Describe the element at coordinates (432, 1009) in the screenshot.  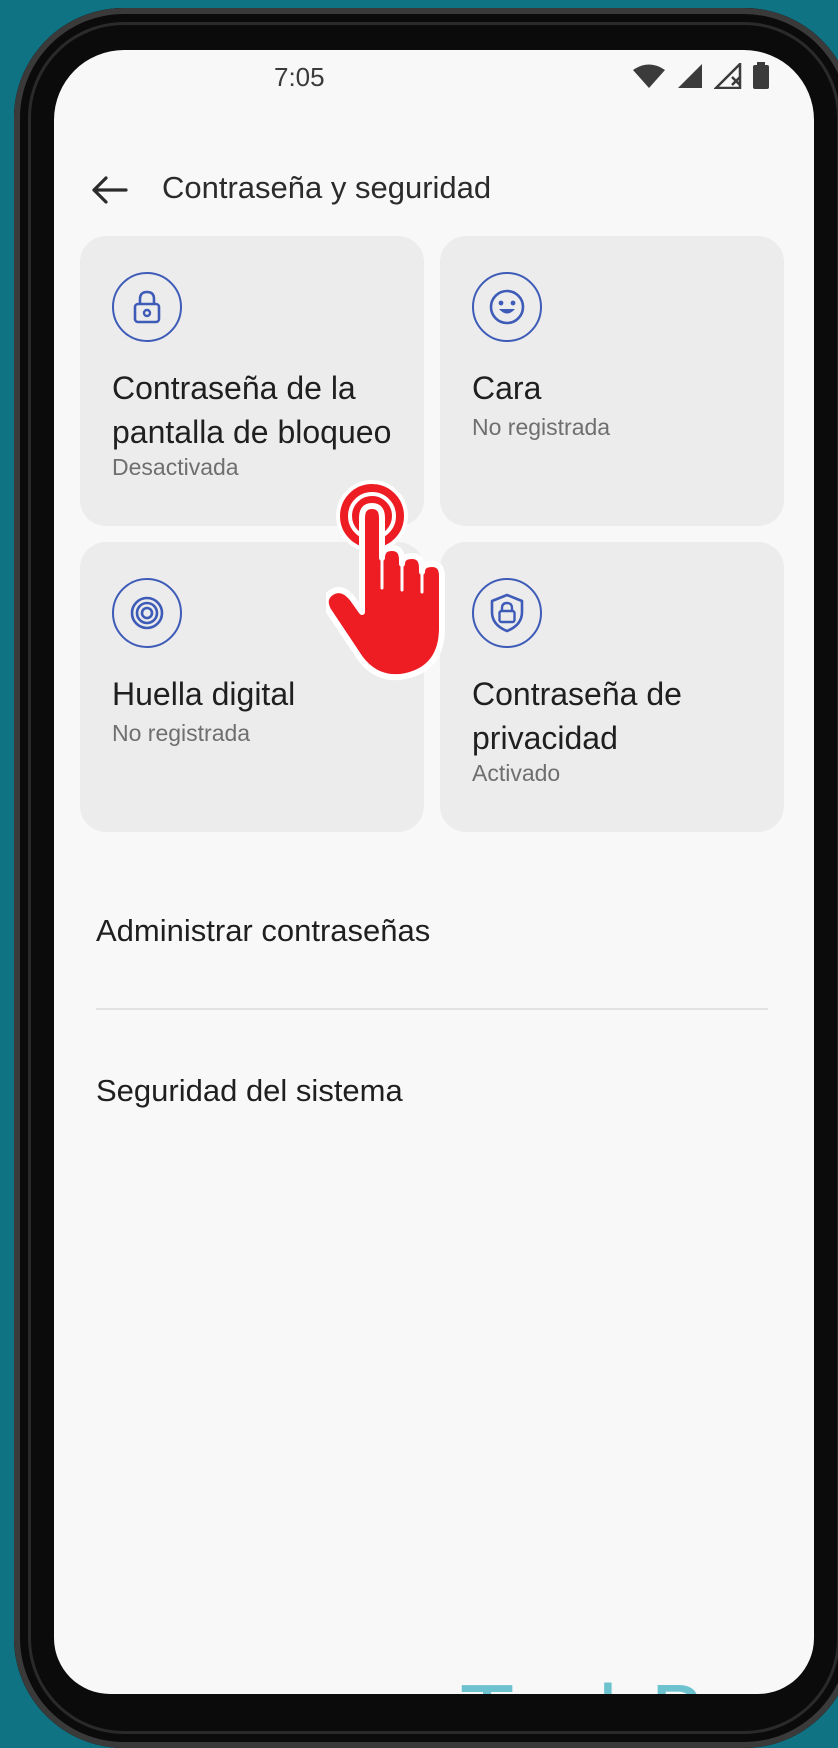
I see `divider` at that location.